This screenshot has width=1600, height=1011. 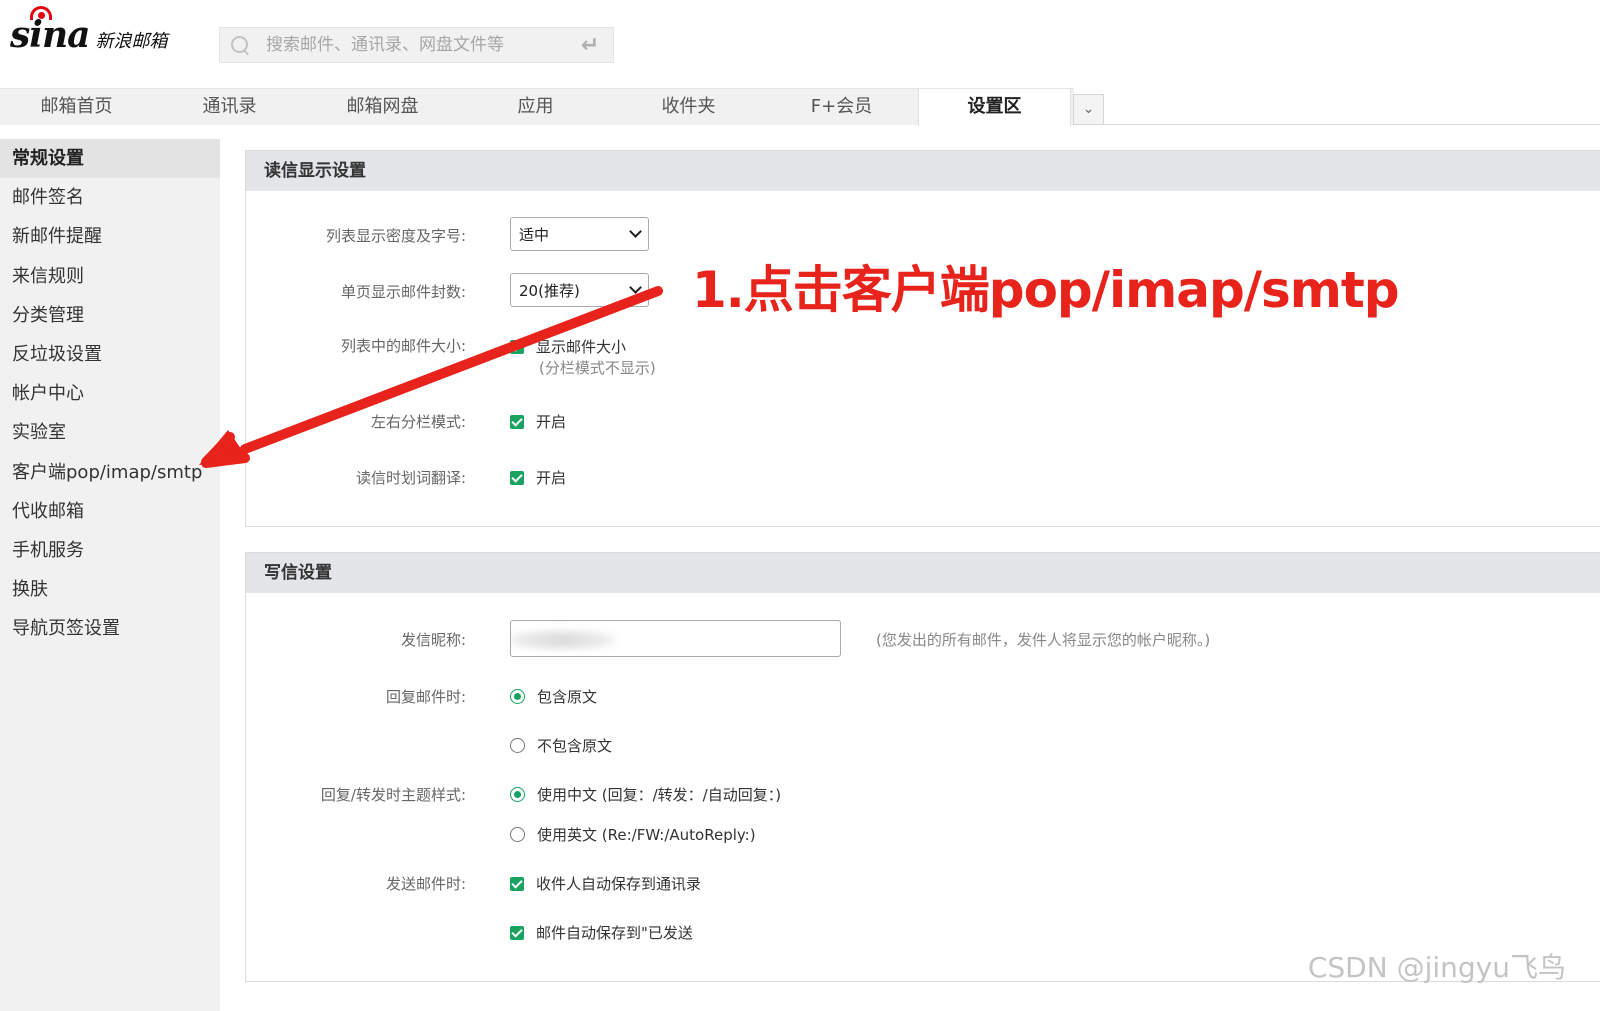 I want to click on density-label: 列表显示密度及字号:, so click(x=395, y=236).